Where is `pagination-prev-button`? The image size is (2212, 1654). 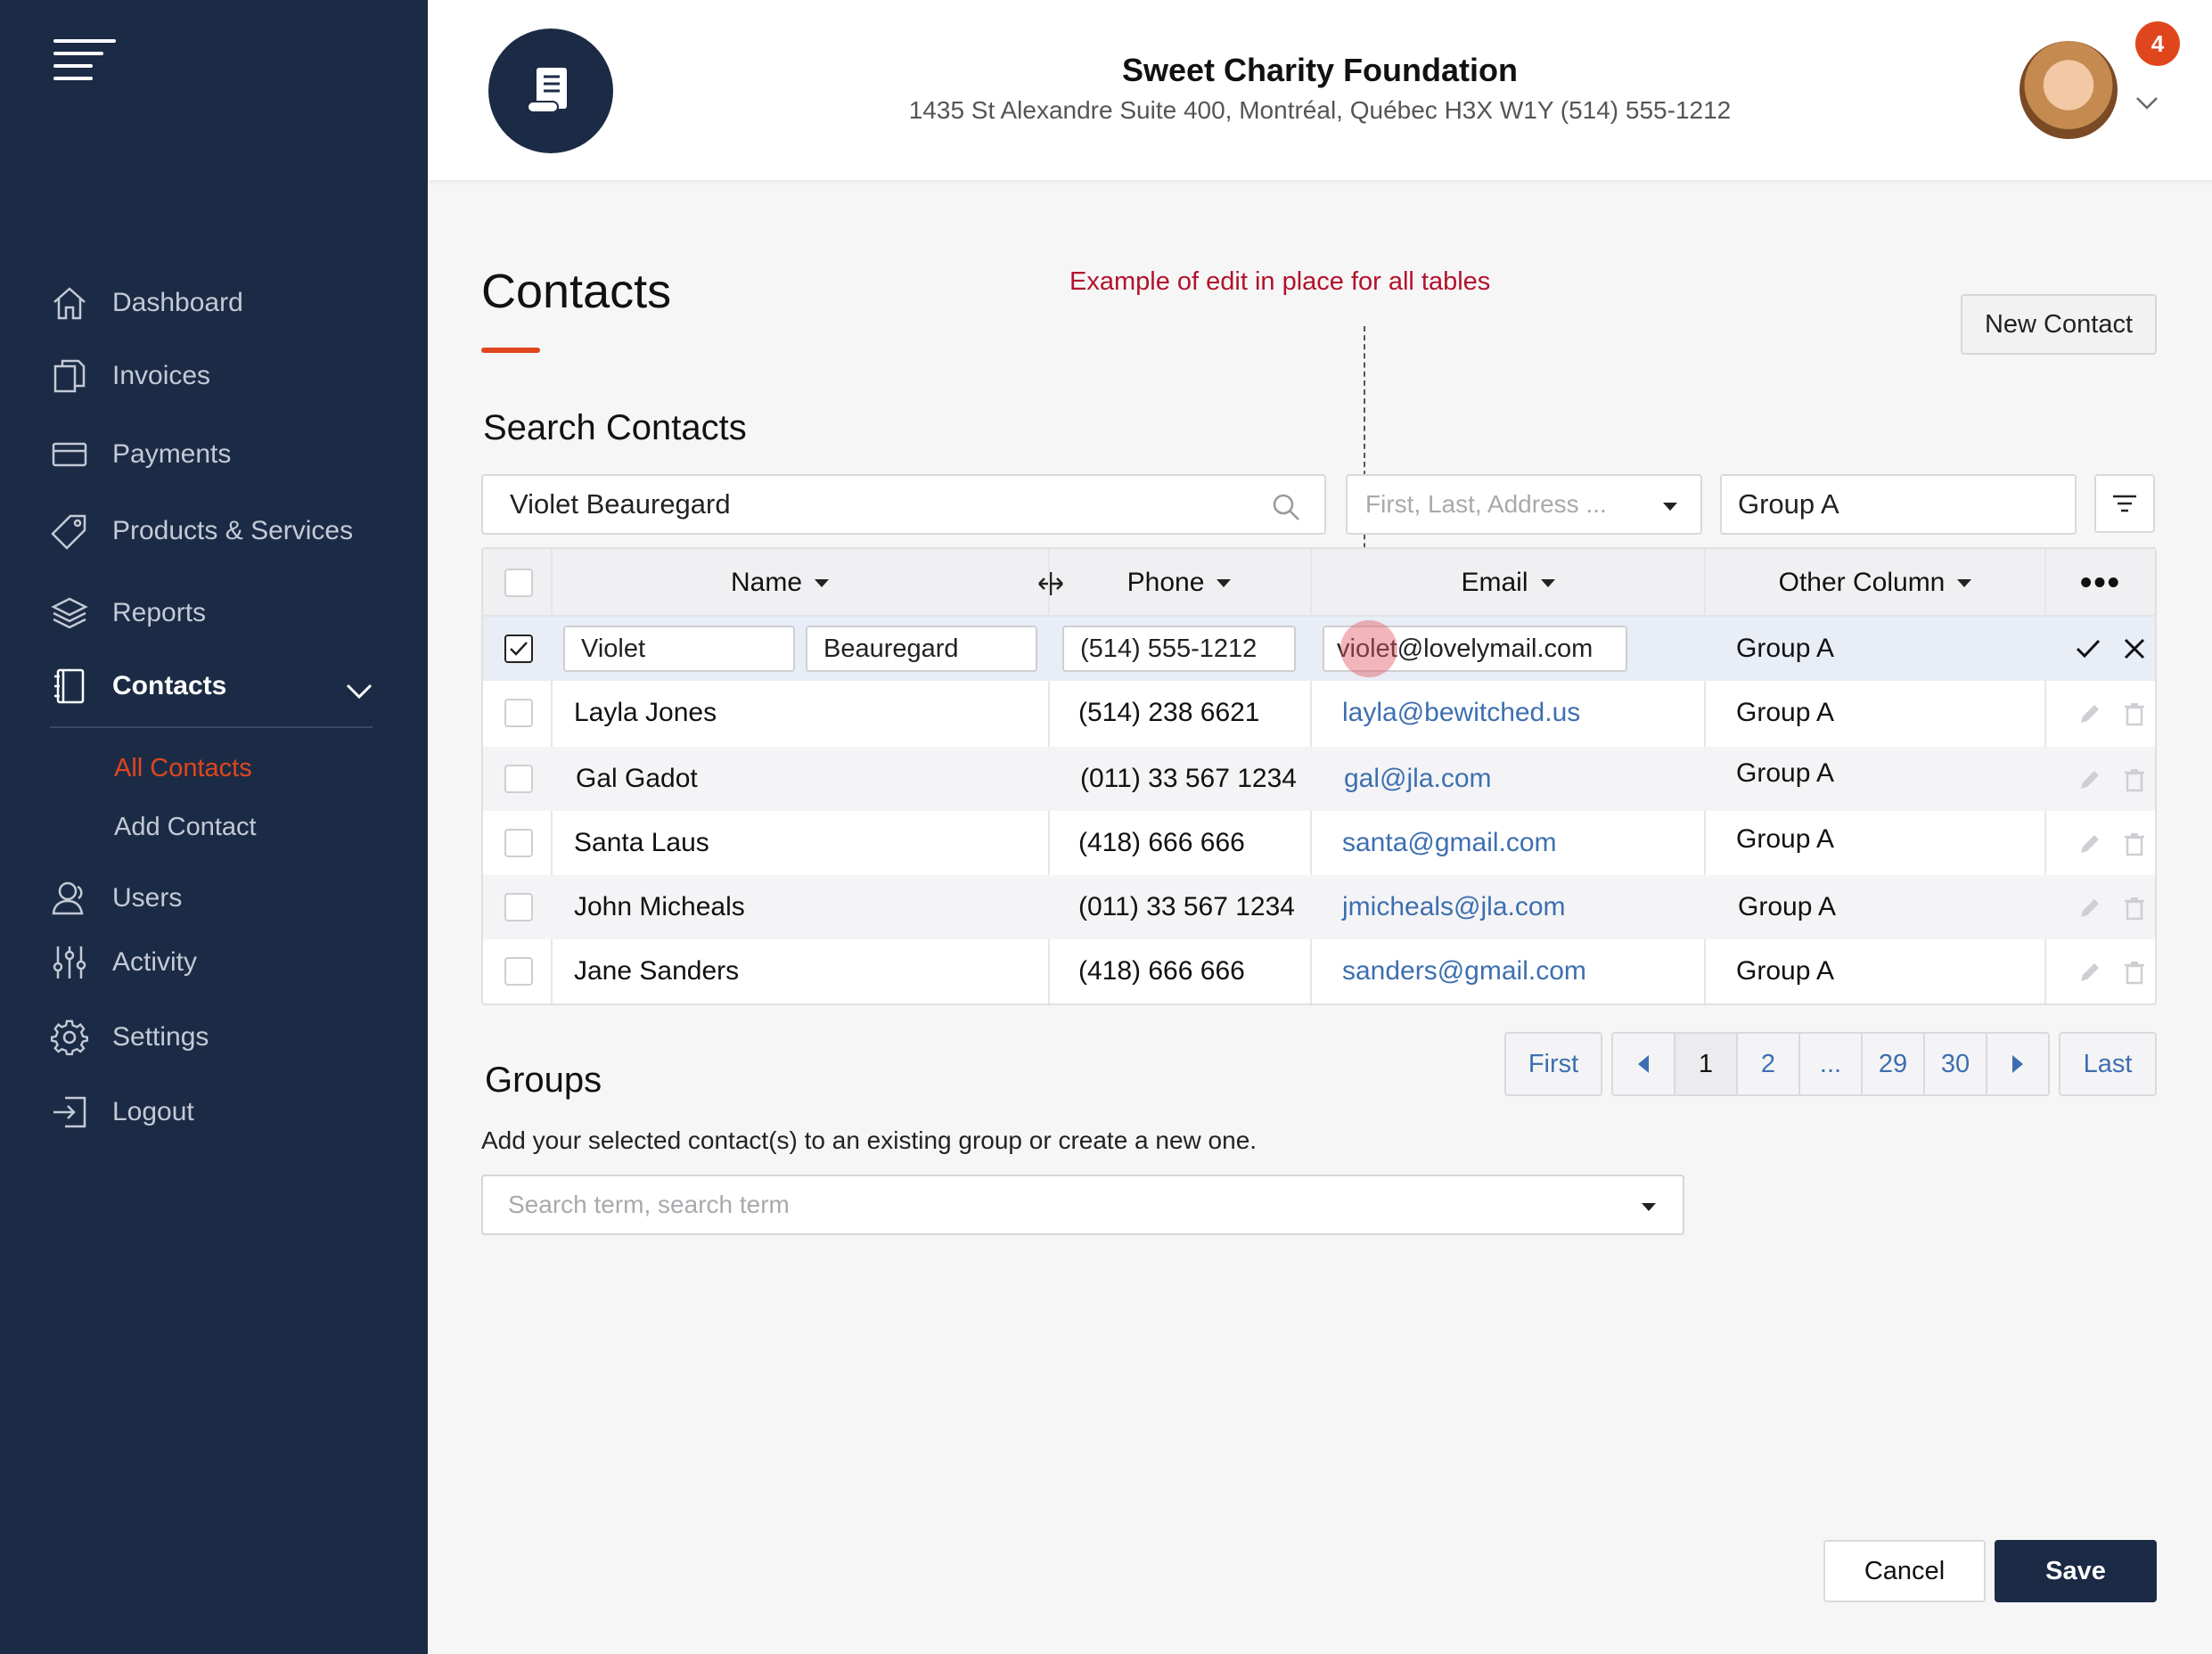 pagination-prev-button is located at coordinates (1644, 1064).